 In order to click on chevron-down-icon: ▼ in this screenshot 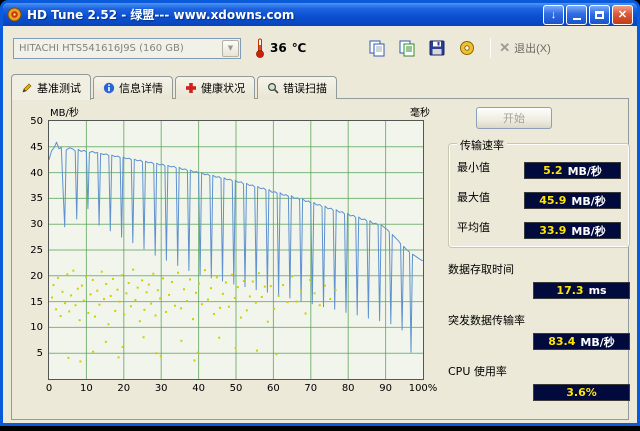, I will do `click(230, 48)`.